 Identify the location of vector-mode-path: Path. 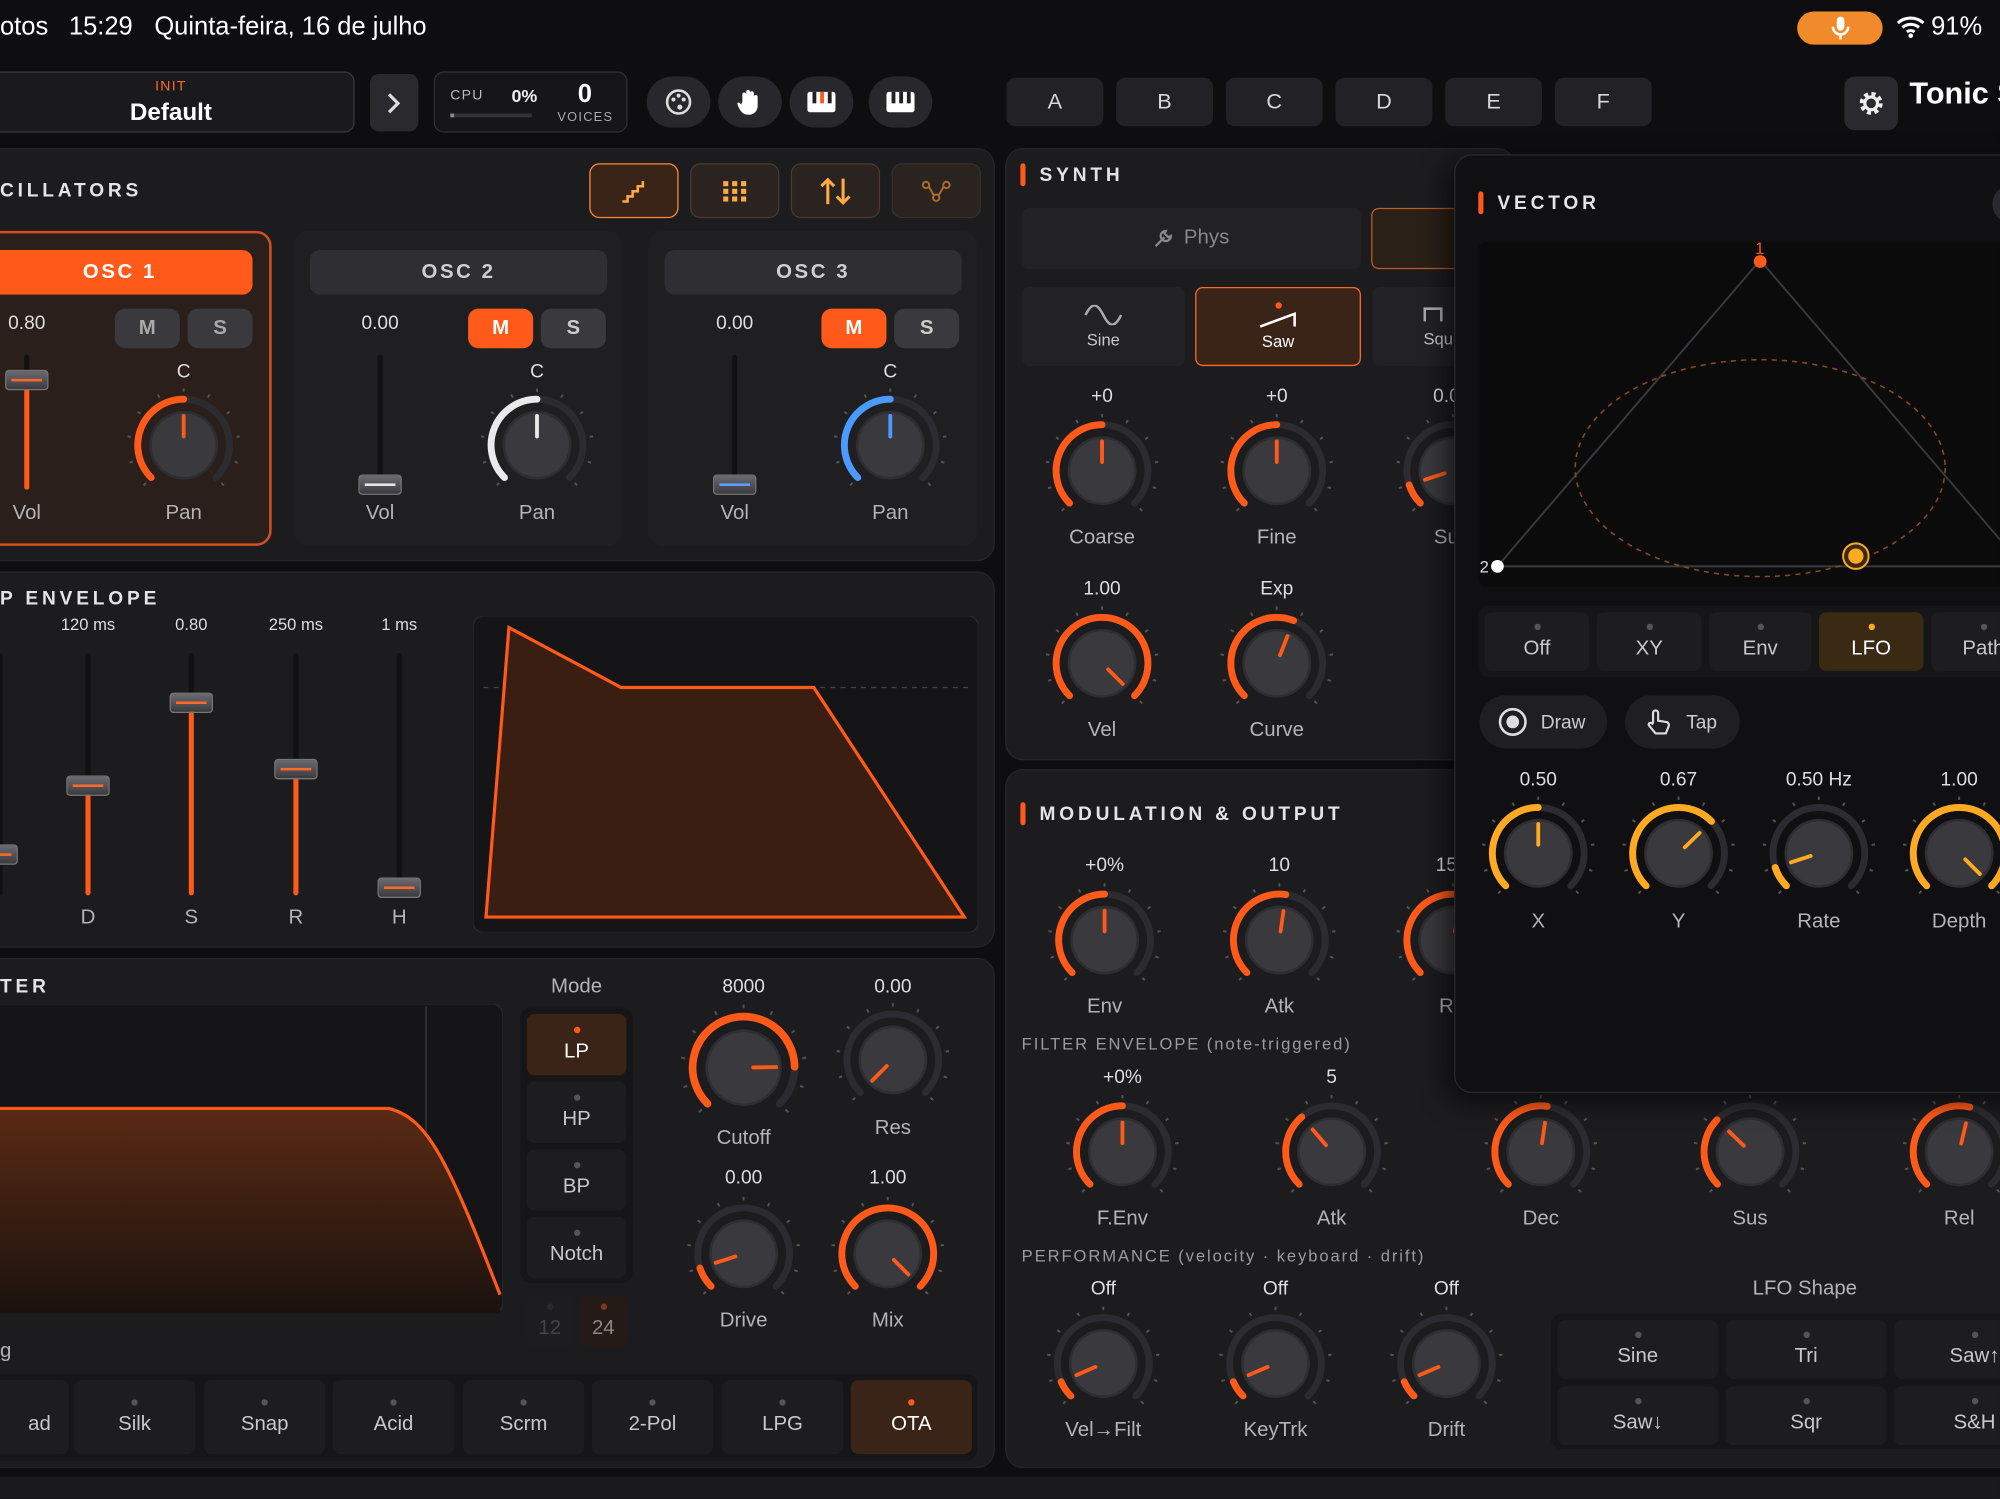
(1965, 641).